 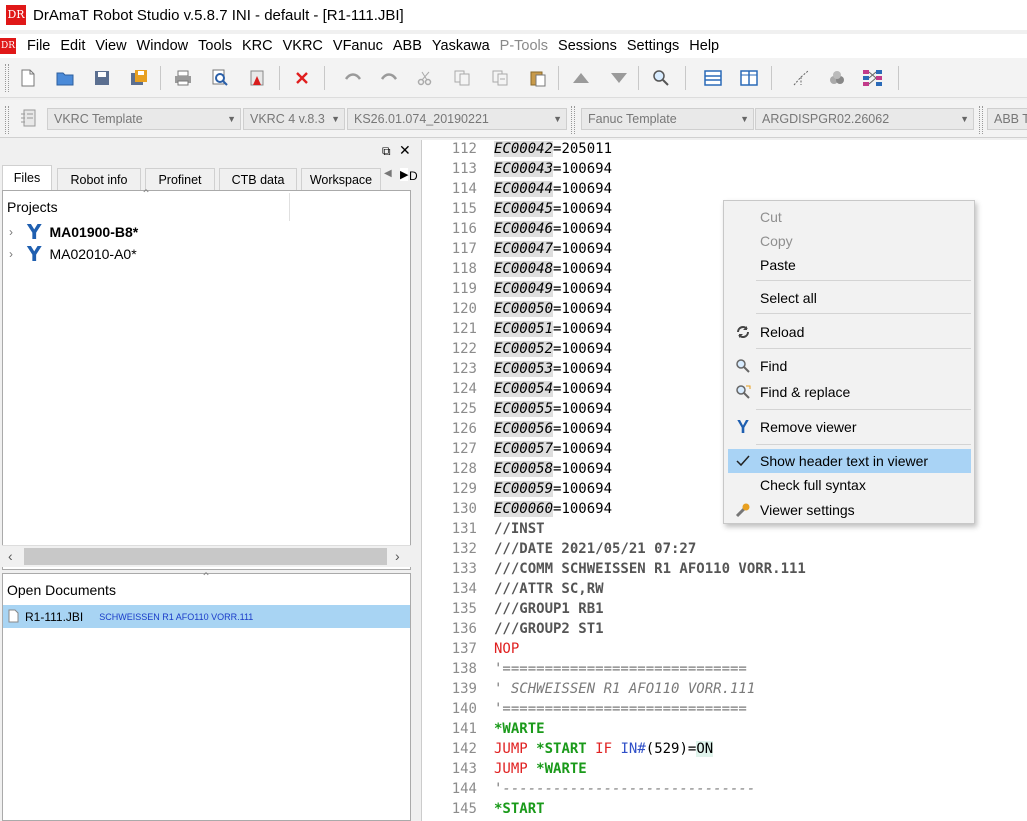 What do you see at coordinates (587, 46) in the screenshot?
I see `menu-sessions: Sessions` at bounding box center [587, 46].